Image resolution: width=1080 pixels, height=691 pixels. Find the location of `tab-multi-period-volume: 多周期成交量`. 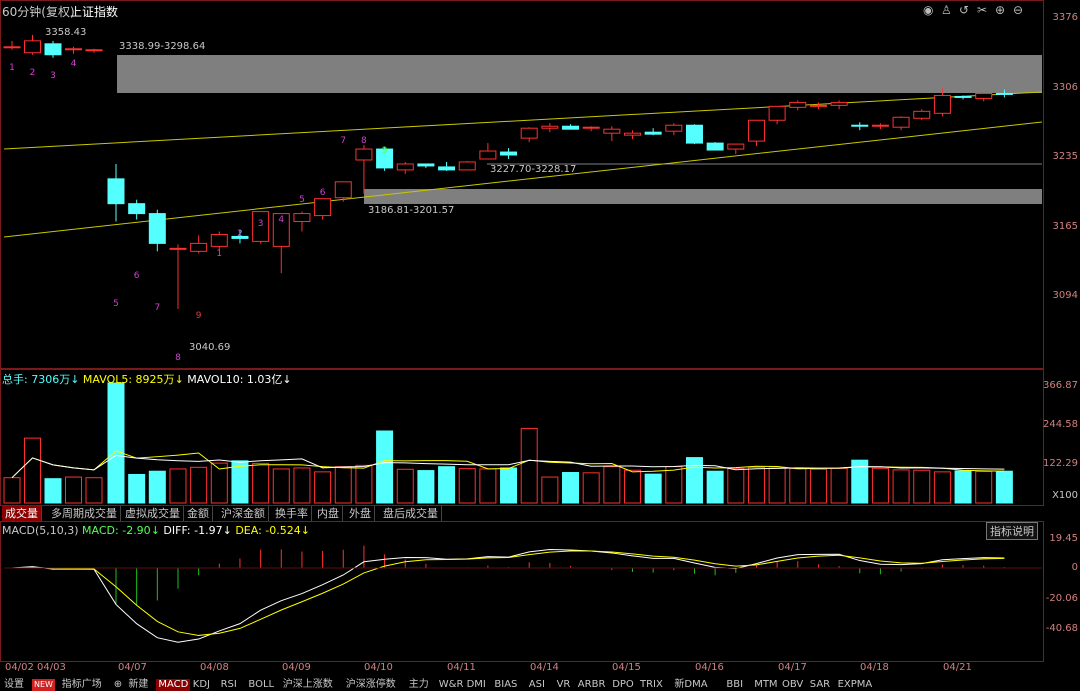

tab-multi-period-volume: 多周期成交量 is located at coordinates (84, 513).